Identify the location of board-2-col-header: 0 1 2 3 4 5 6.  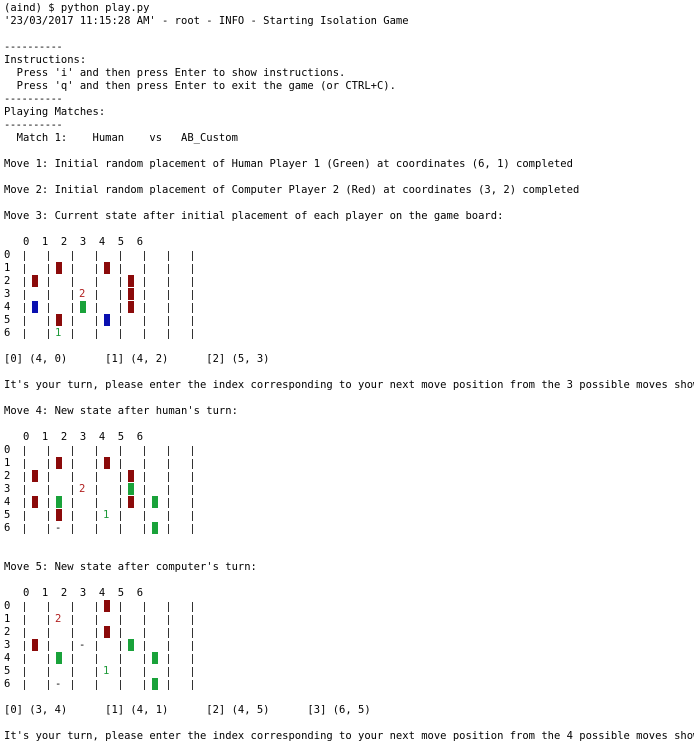
(74, 437).